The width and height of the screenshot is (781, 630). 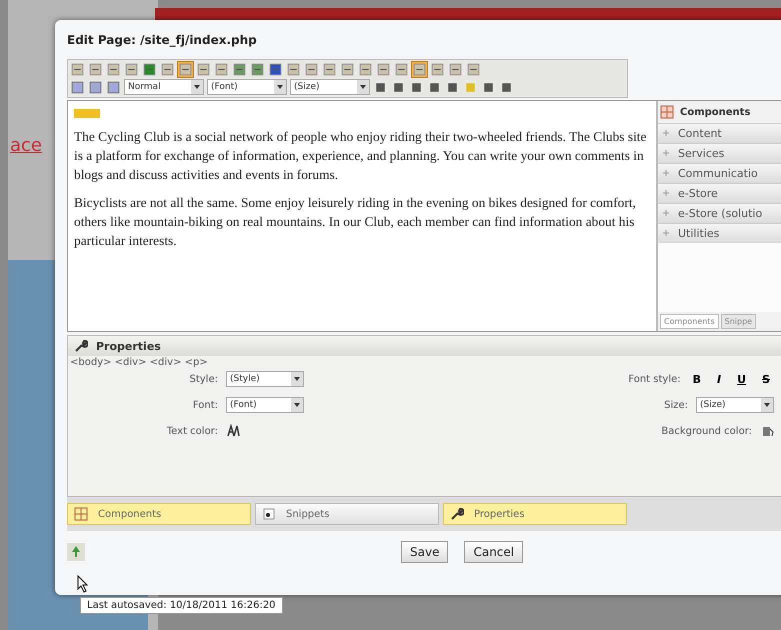 I want to click on panel-toggle-tab: Components, so click(x=159, y=514).